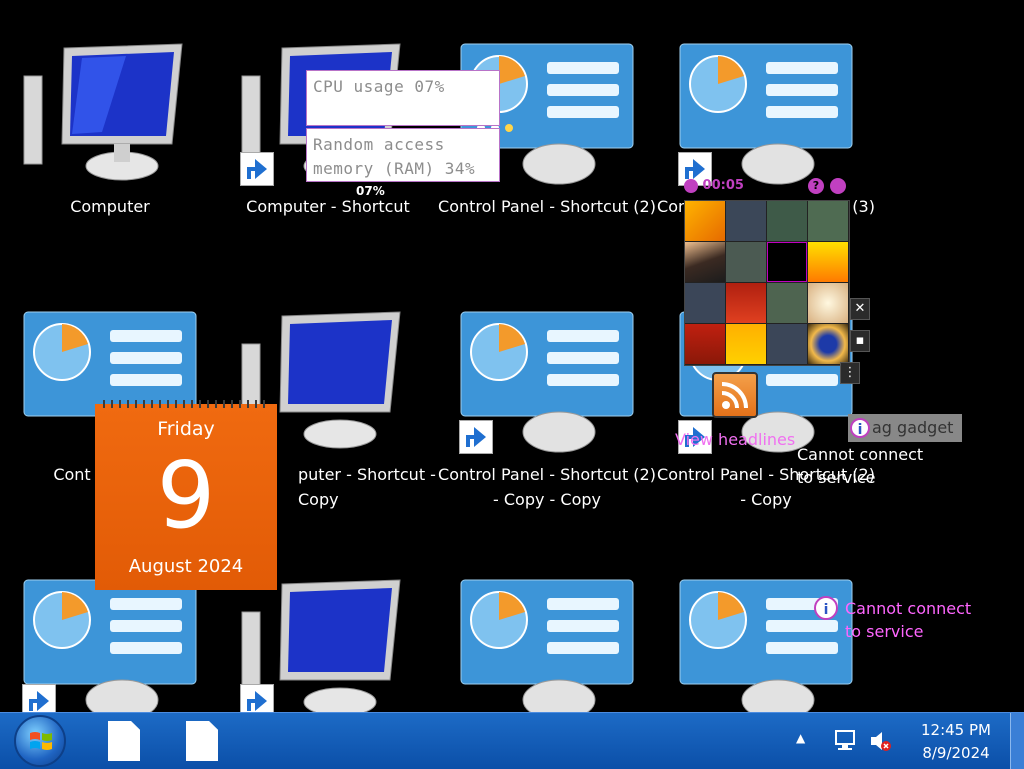  I want to click on ram-text-line1: Random access, so click(379, 144).